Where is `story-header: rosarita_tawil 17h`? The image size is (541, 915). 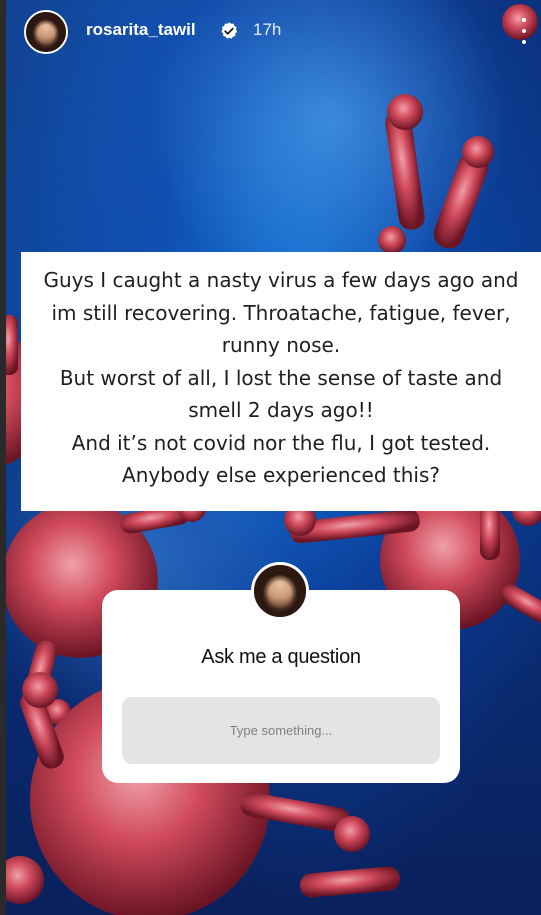 story-header: rosarita_tawil 17h is located at coordinates (270, 35).